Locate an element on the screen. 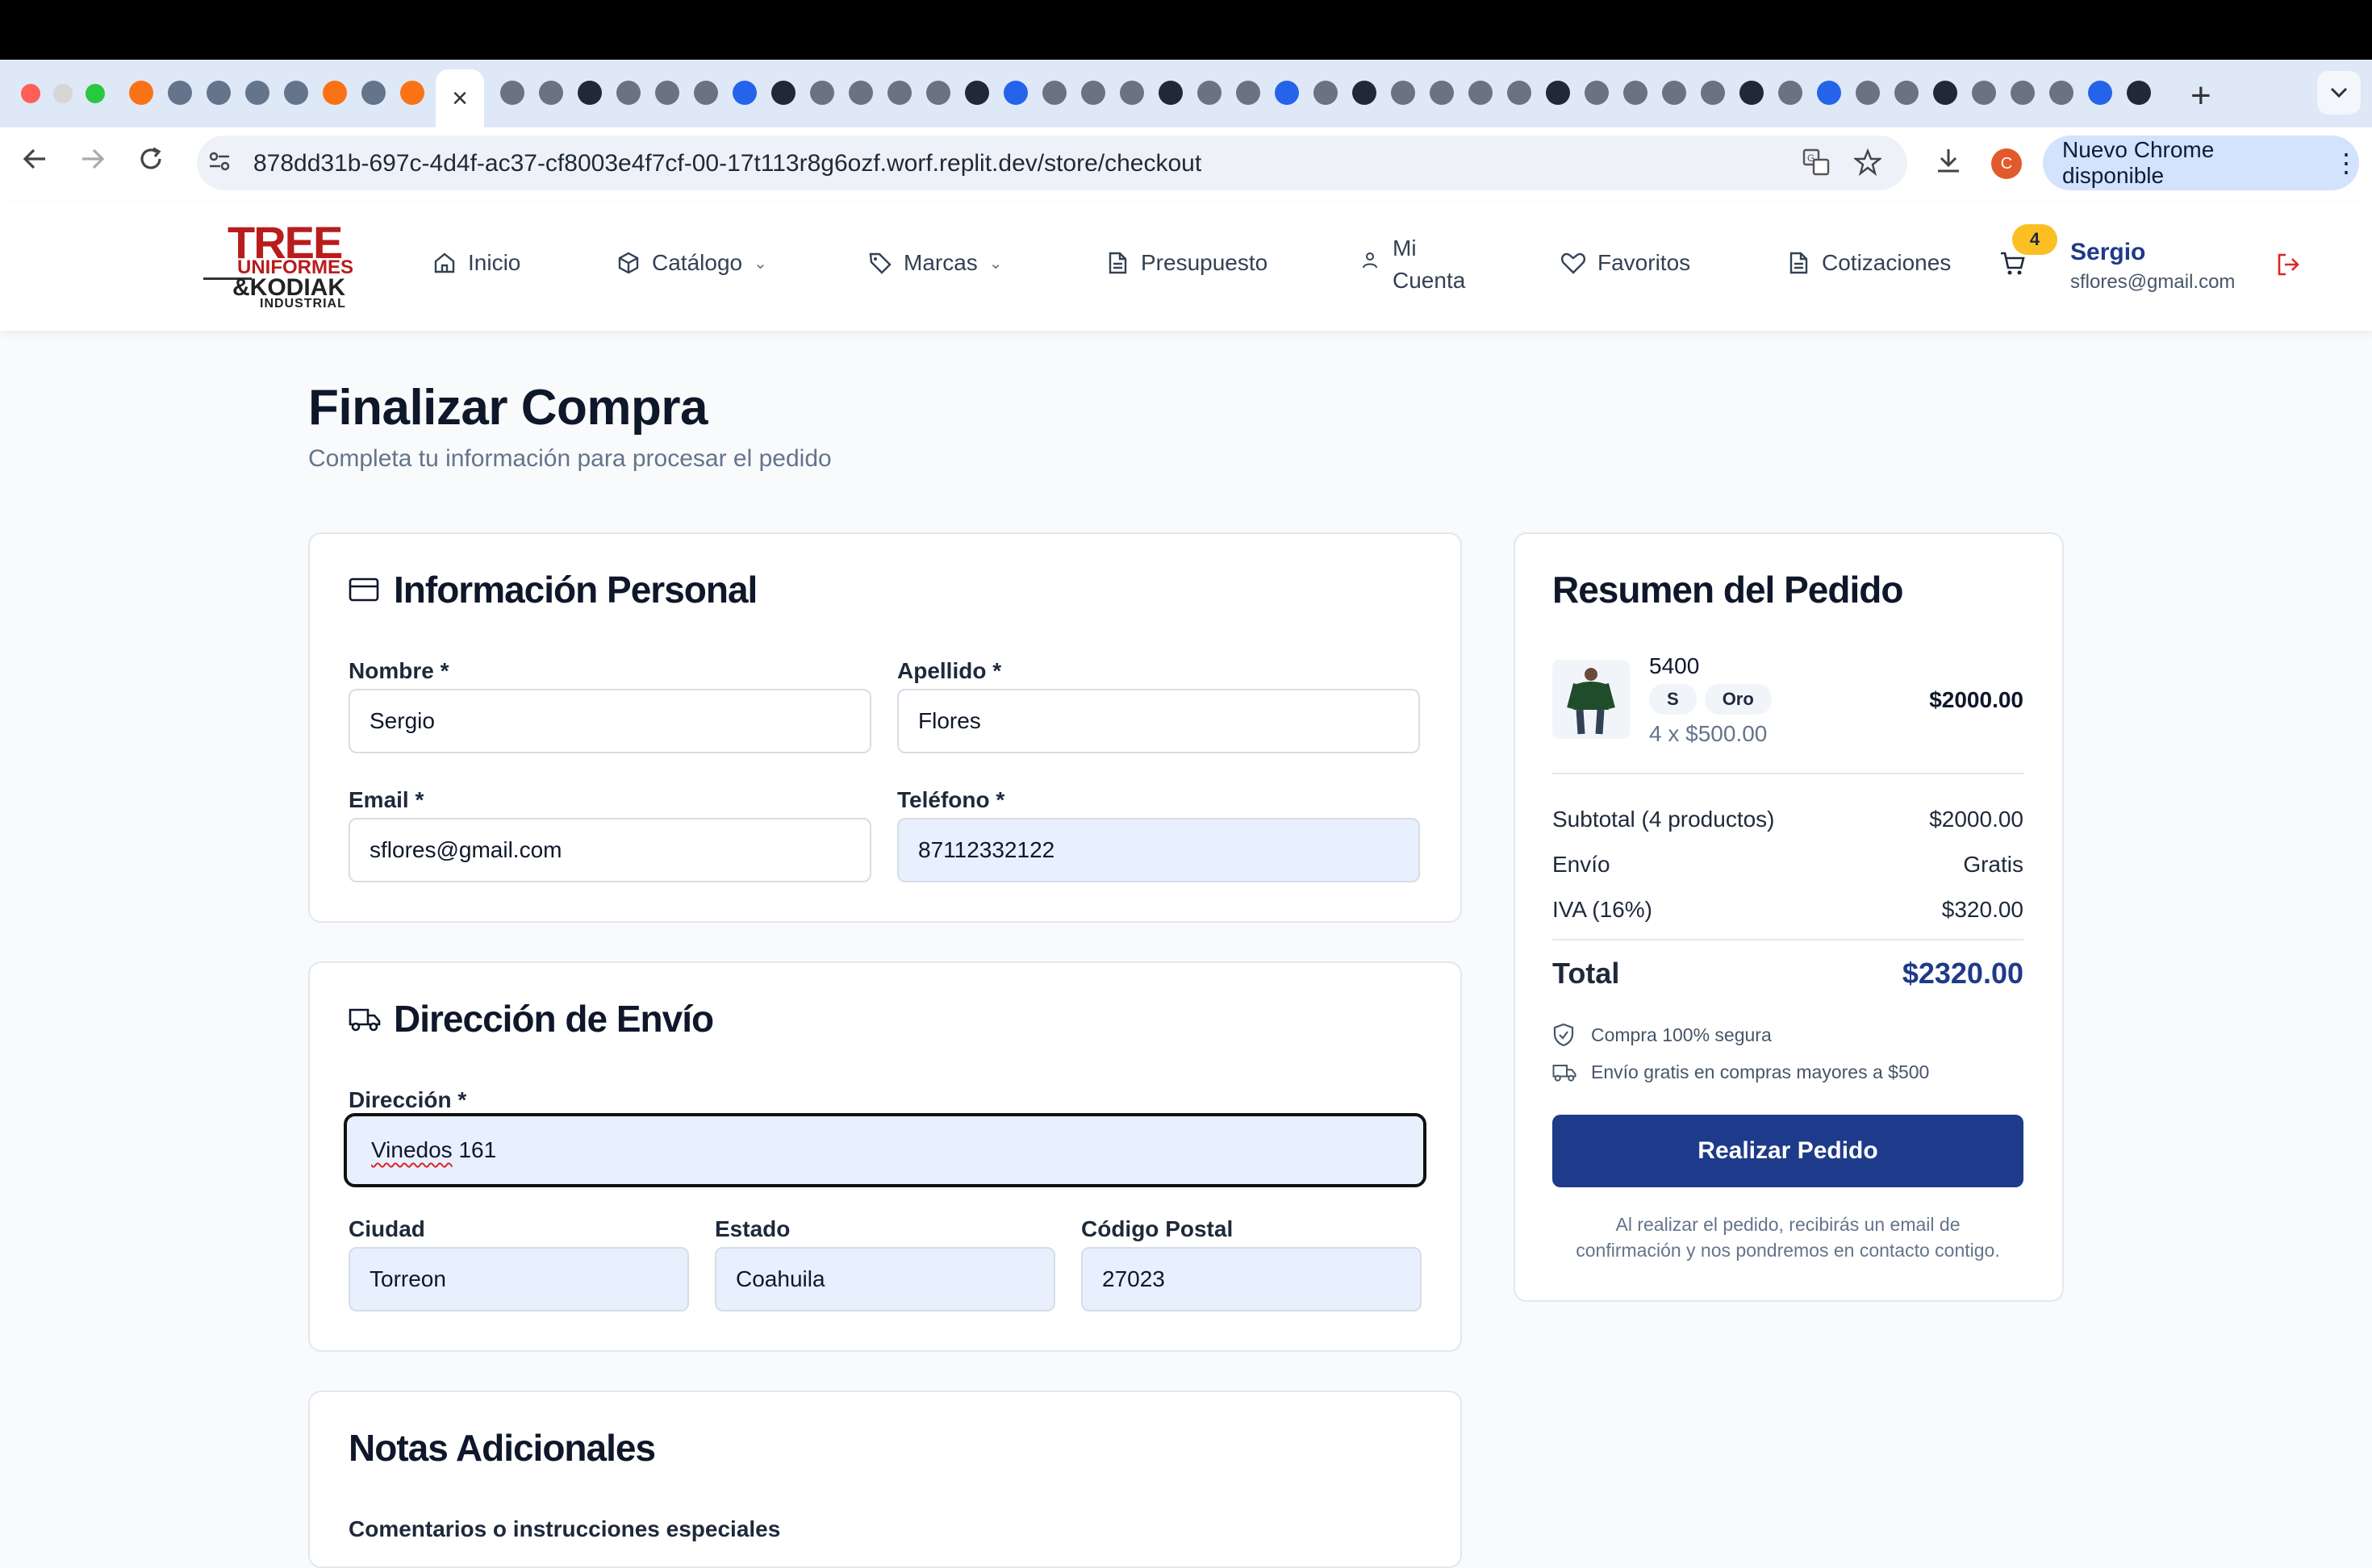 The height and width of the screenshot is (1568, 2372). nombre-field is located at coordinates (610, 721).